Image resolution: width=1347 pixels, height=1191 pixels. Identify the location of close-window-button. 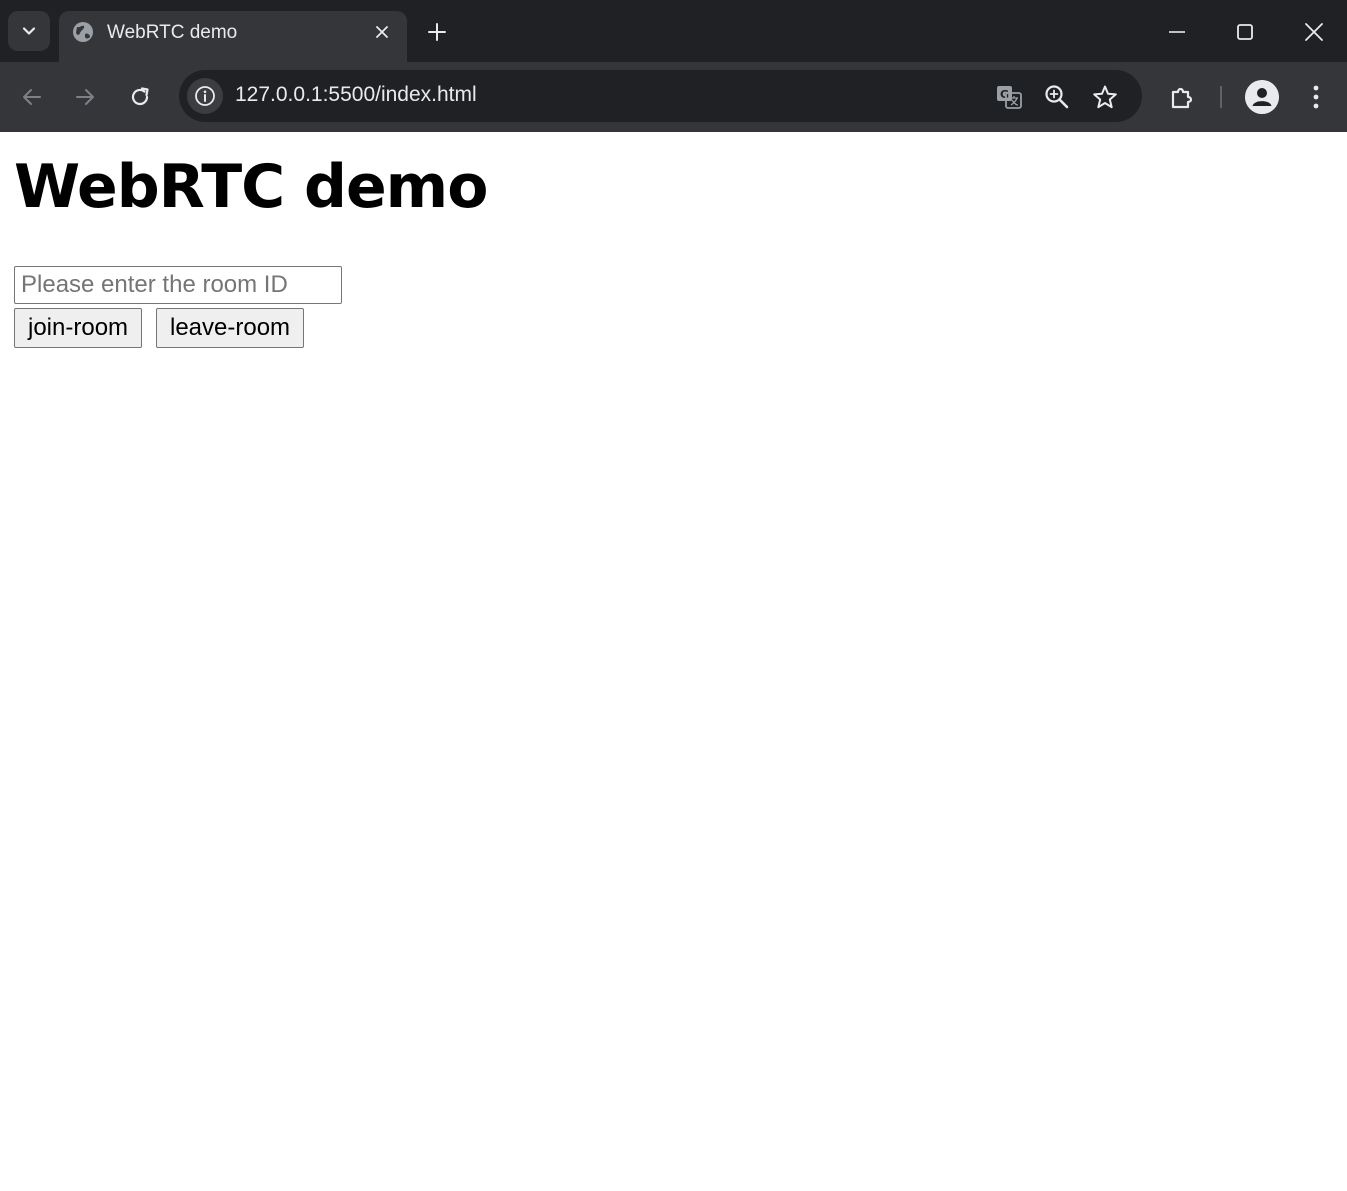
(1314, 32).